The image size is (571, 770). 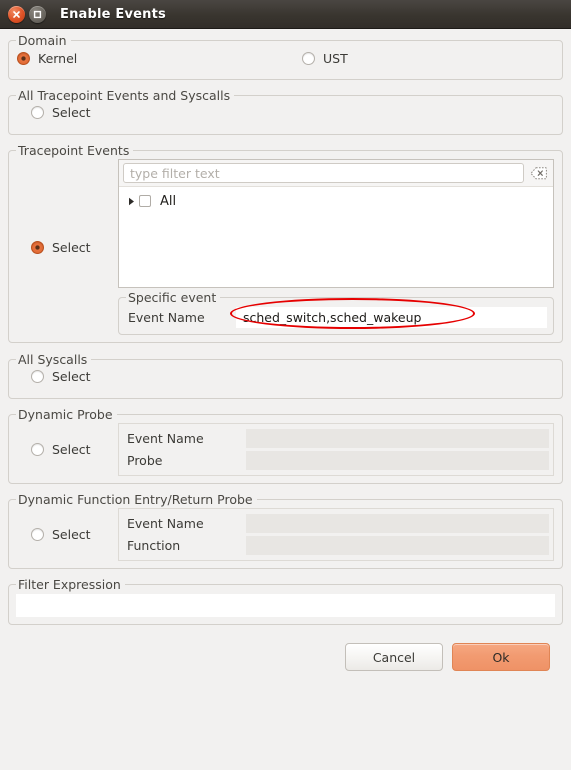 I want to click on radio-indicator-ust, so click(x=308, y=58).